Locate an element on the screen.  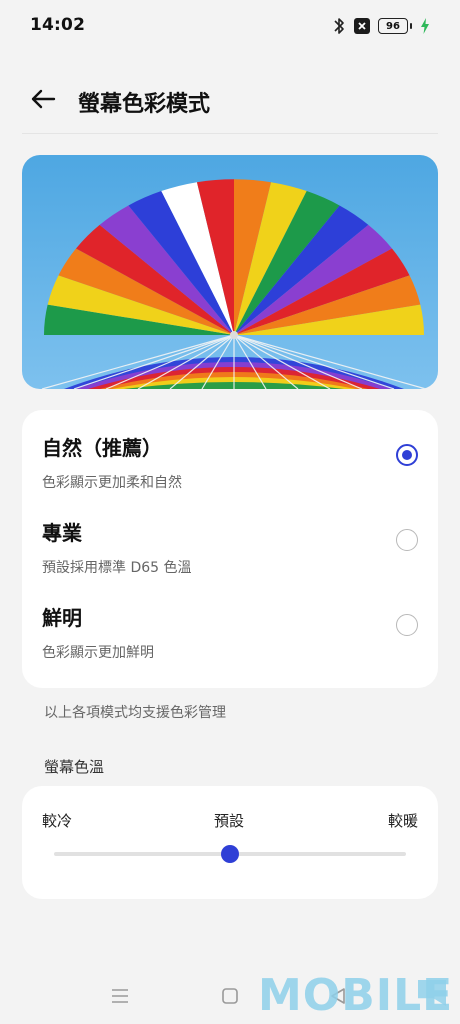
temperature-slider is located at coordinates (230, 854).